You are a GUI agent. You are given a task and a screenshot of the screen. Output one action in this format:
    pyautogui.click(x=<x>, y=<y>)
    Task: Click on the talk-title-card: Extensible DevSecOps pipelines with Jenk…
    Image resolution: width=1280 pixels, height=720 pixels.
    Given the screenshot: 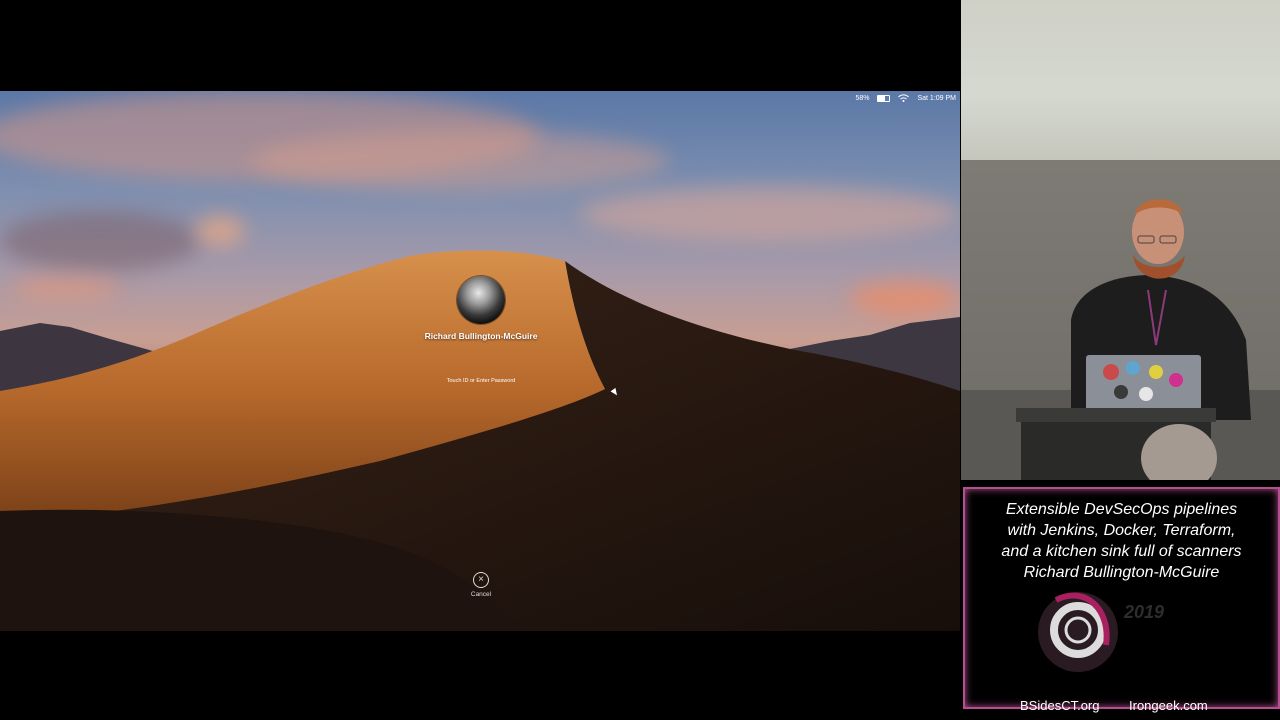 What is the action you would take?
    pyautogui.click(x=1121, y=598)
    